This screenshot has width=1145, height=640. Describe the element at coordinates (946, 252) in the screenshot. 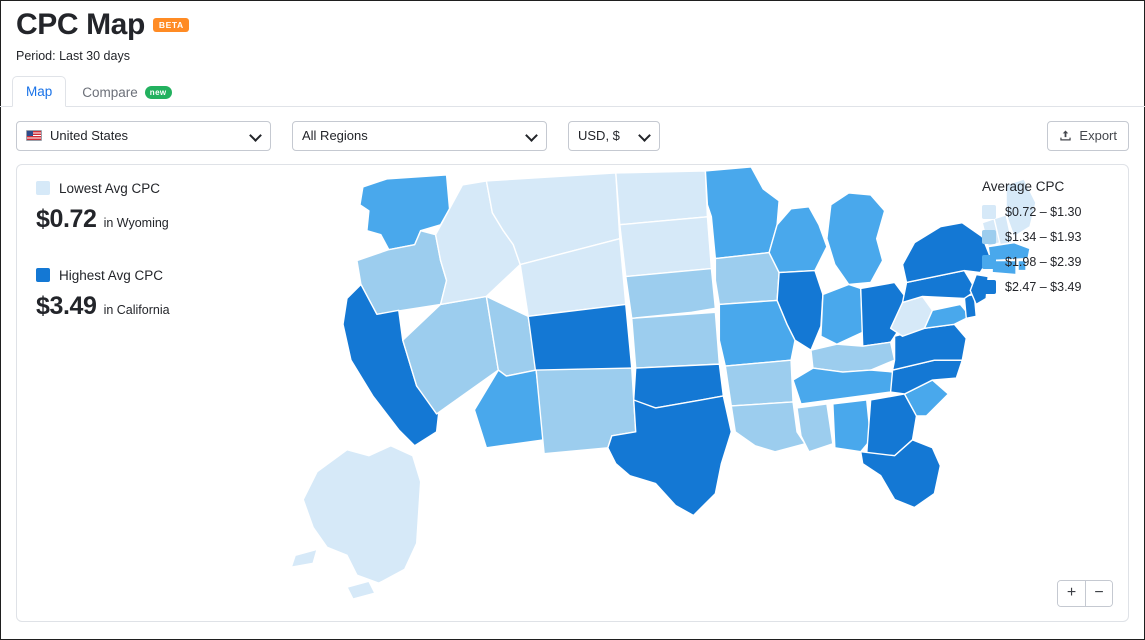

I see `state-NY` at that location.